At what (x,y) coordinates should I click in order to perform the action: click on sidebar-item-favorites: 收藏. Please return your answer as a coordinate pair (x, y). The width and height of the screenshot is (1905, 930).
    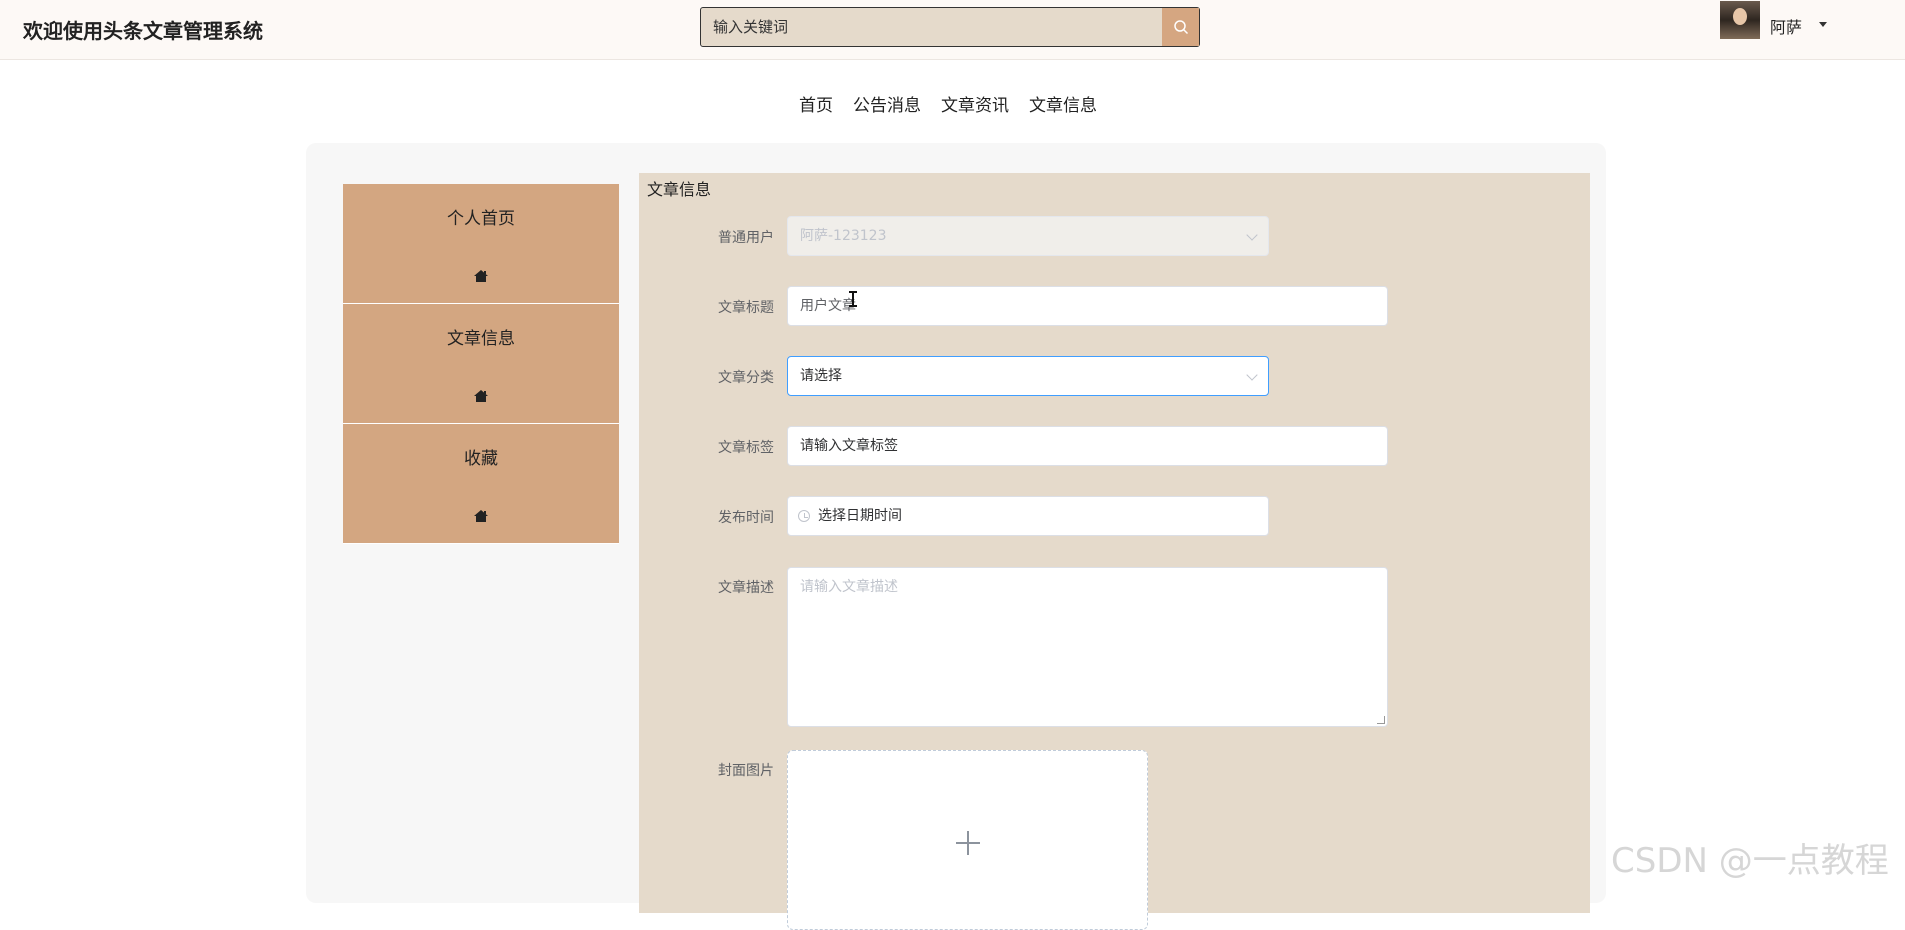
    Looking at the image, I should click on (481, 484).